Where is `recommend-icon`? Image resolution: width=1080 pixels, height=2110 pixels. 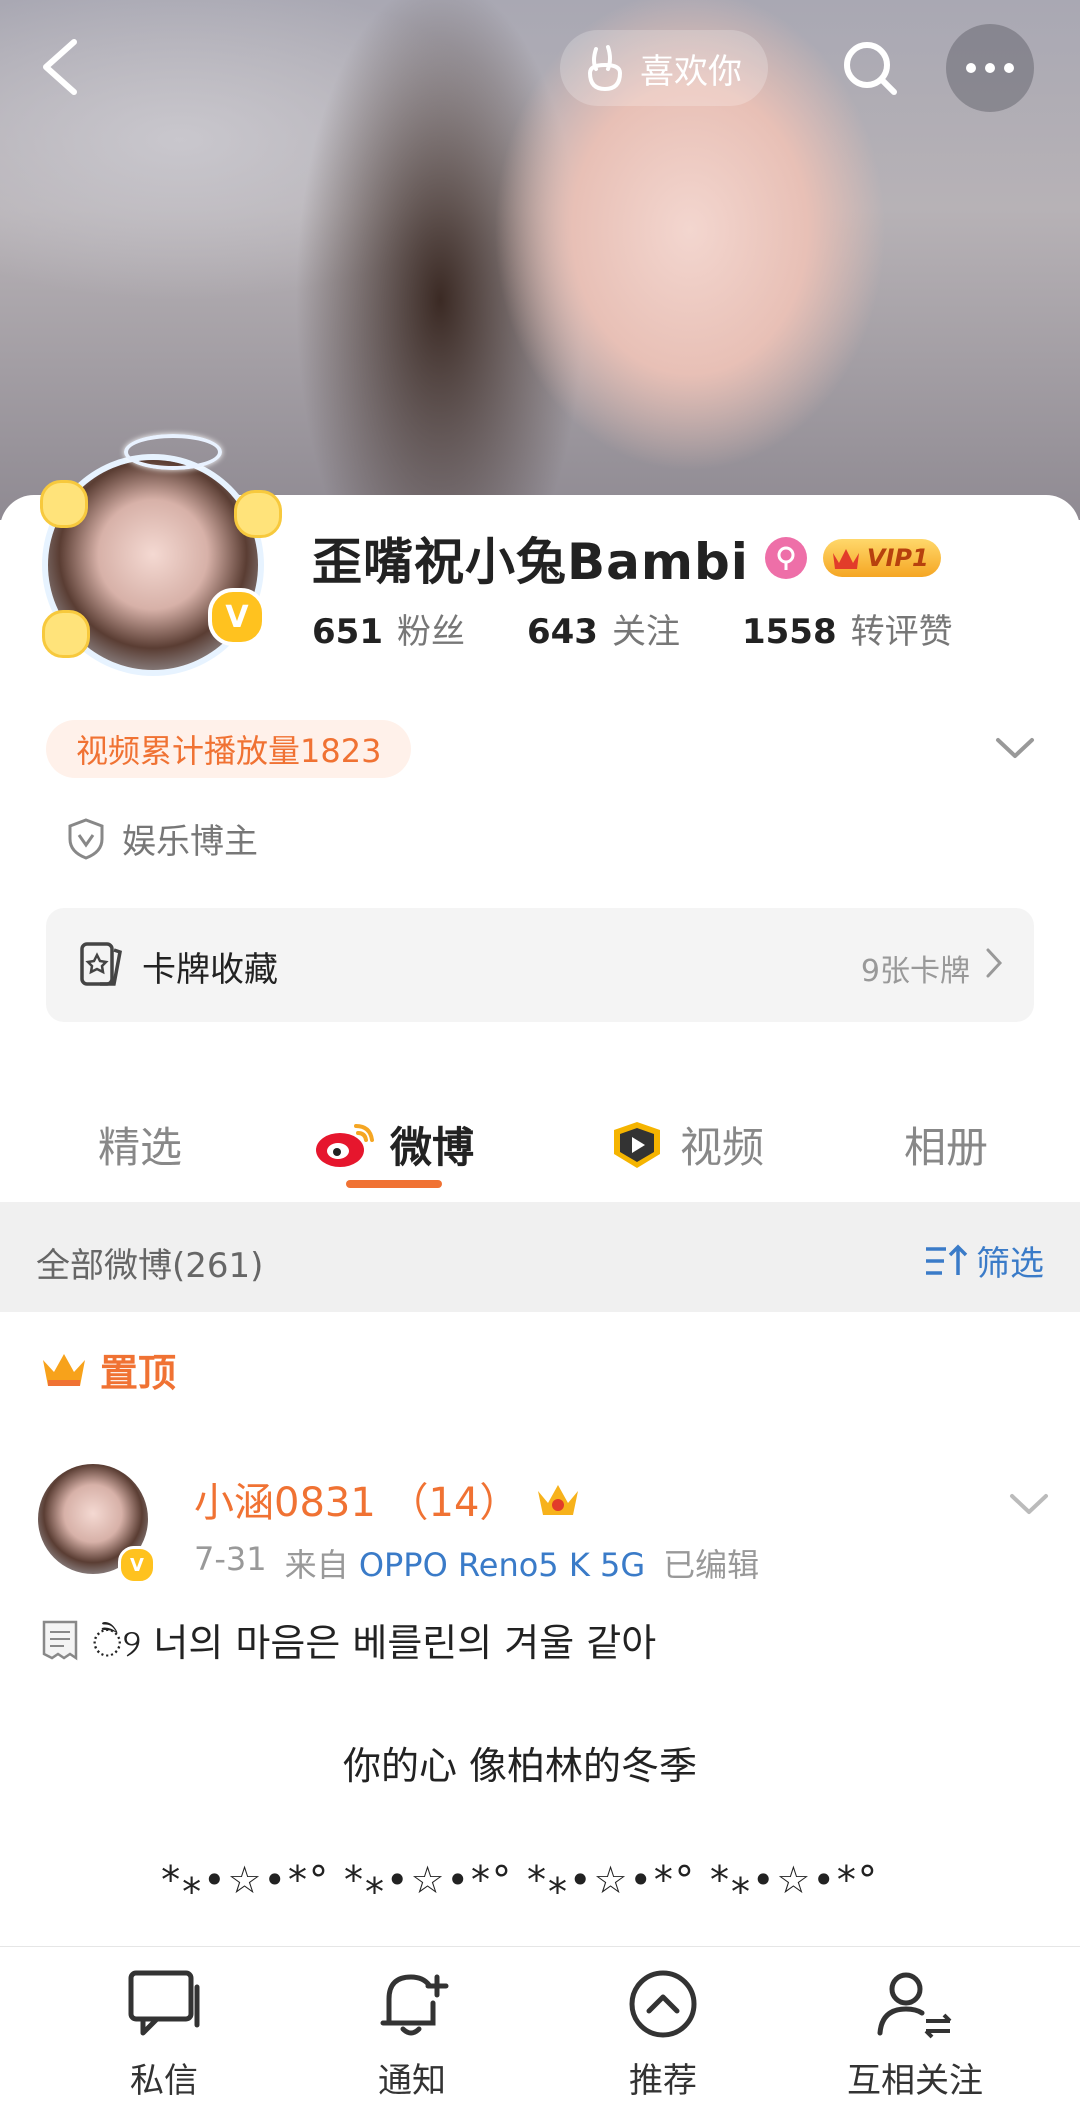
recommend-icon is located at coordinates (663, 2004).